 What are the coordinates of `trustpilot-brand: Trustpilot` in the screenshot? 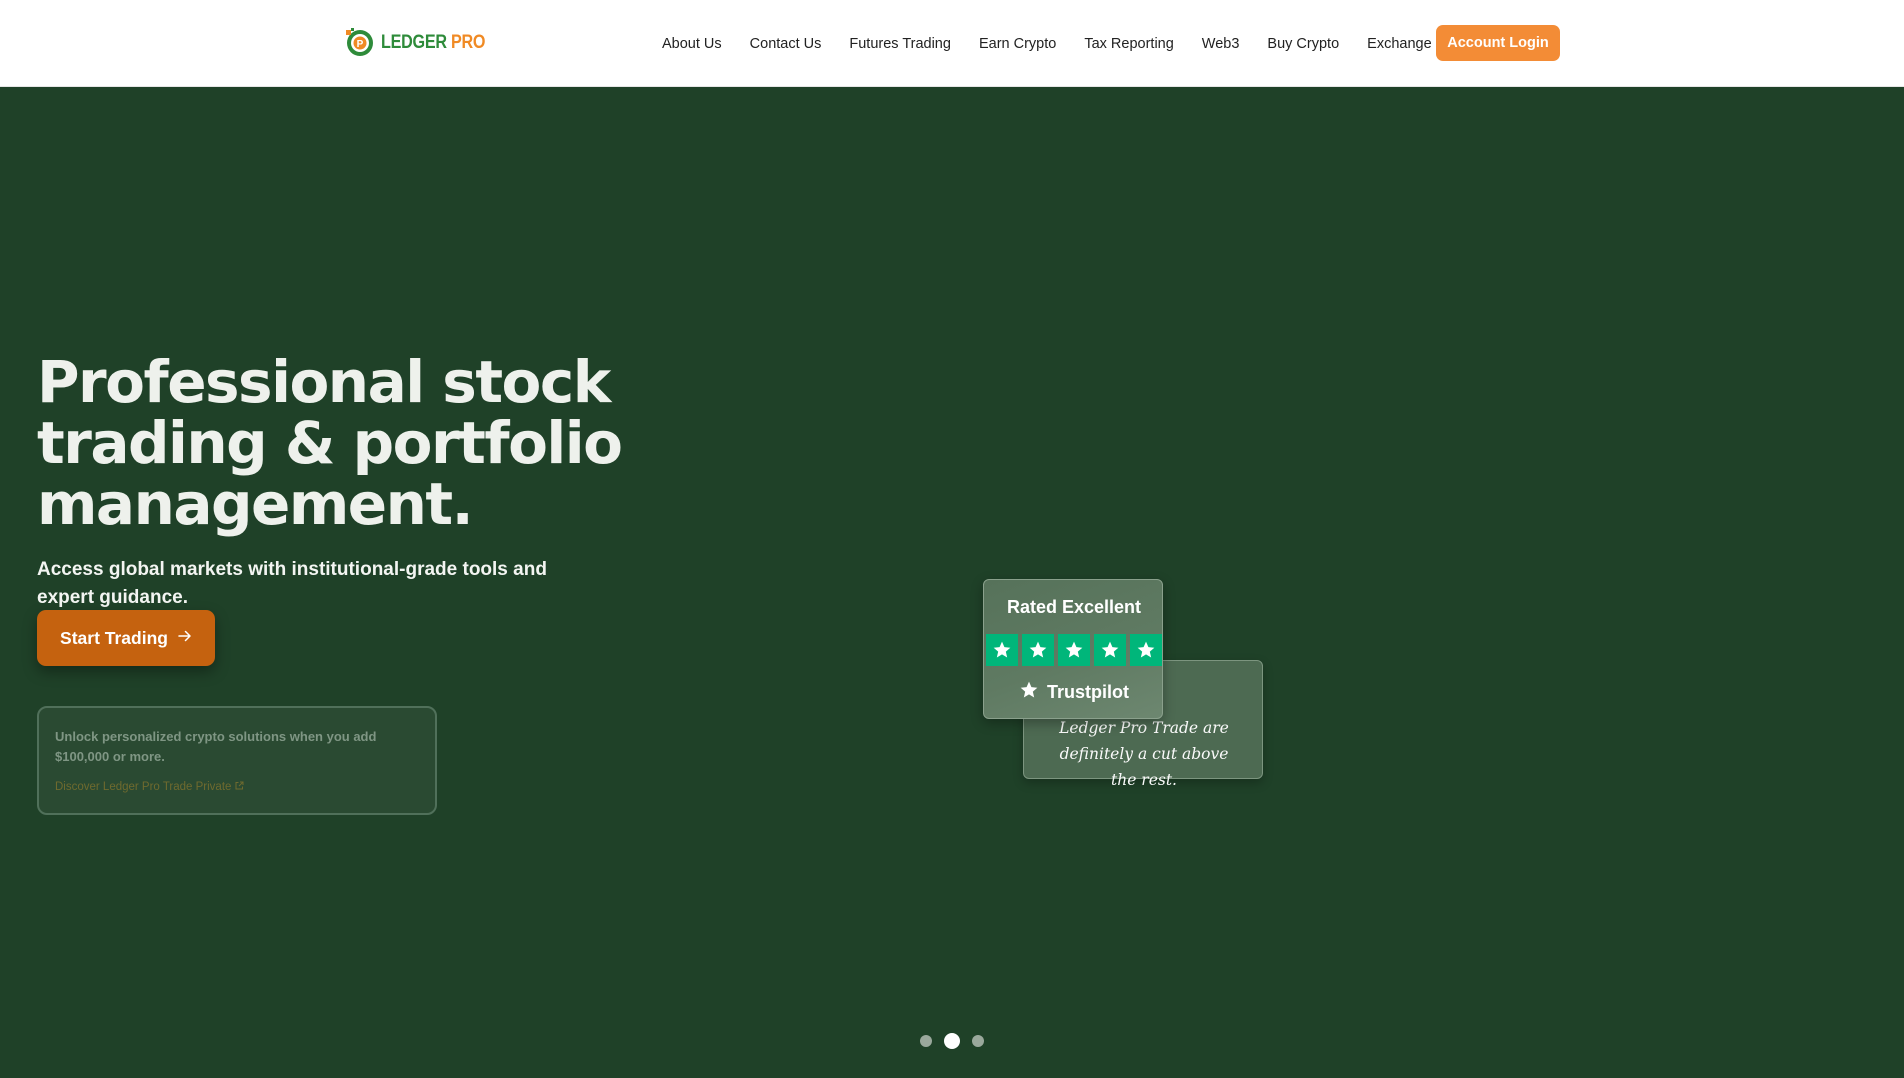 It's located at (1074, 692).